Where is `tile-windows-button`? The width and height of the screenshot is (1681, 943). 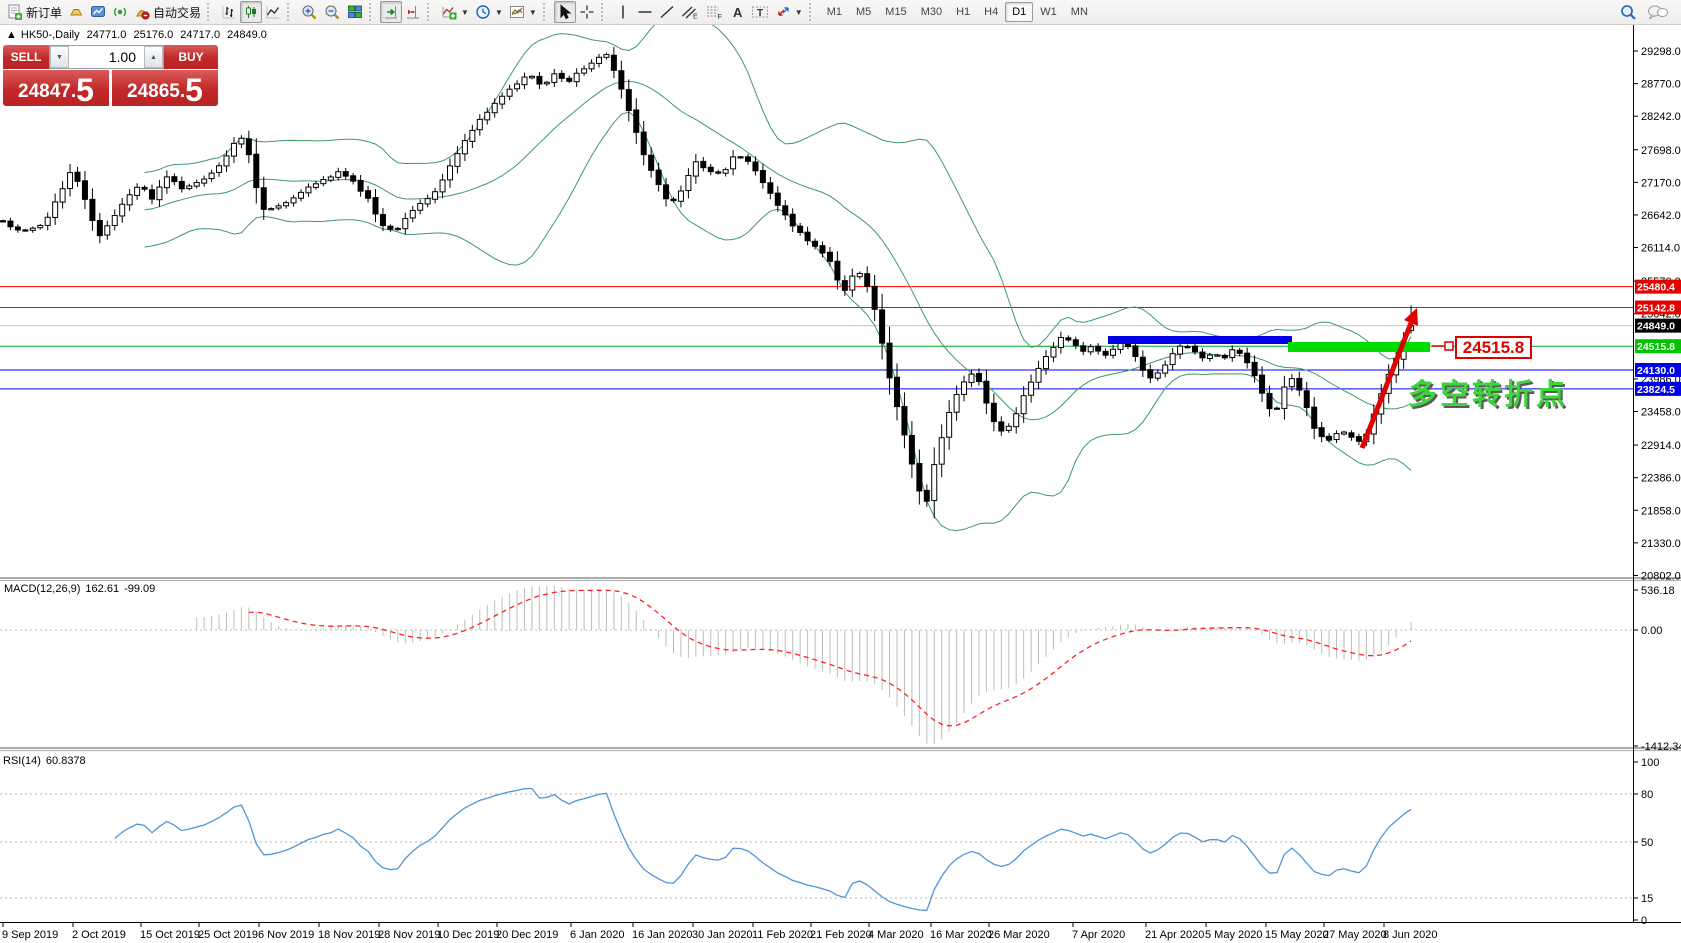 tile-windows-button is located at coordinates (355, 12).